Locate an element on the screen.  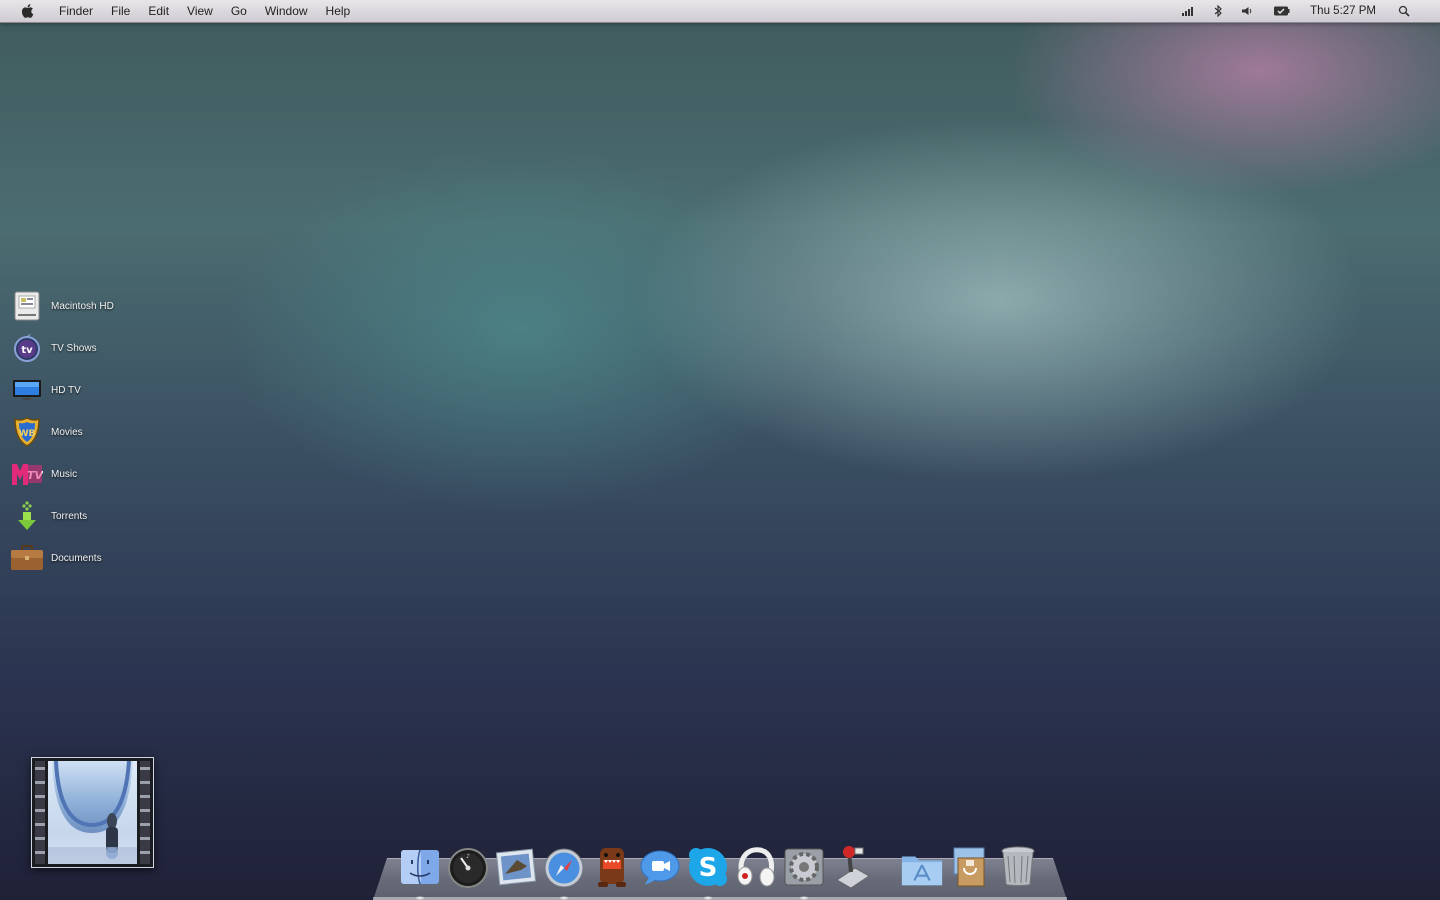
dock-mail is located at coordinates (516, 864).